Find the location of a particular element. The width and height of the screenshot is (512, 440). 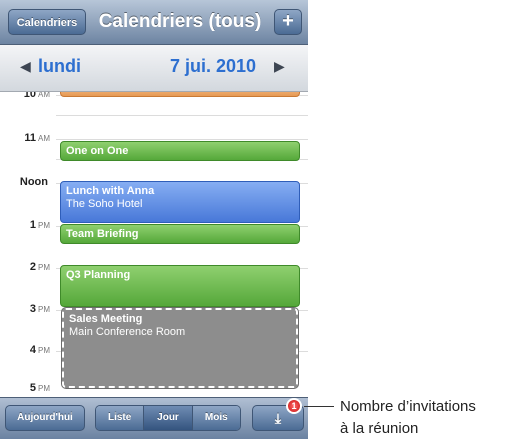

add-event-button: + is located at coordinates (288, 22).